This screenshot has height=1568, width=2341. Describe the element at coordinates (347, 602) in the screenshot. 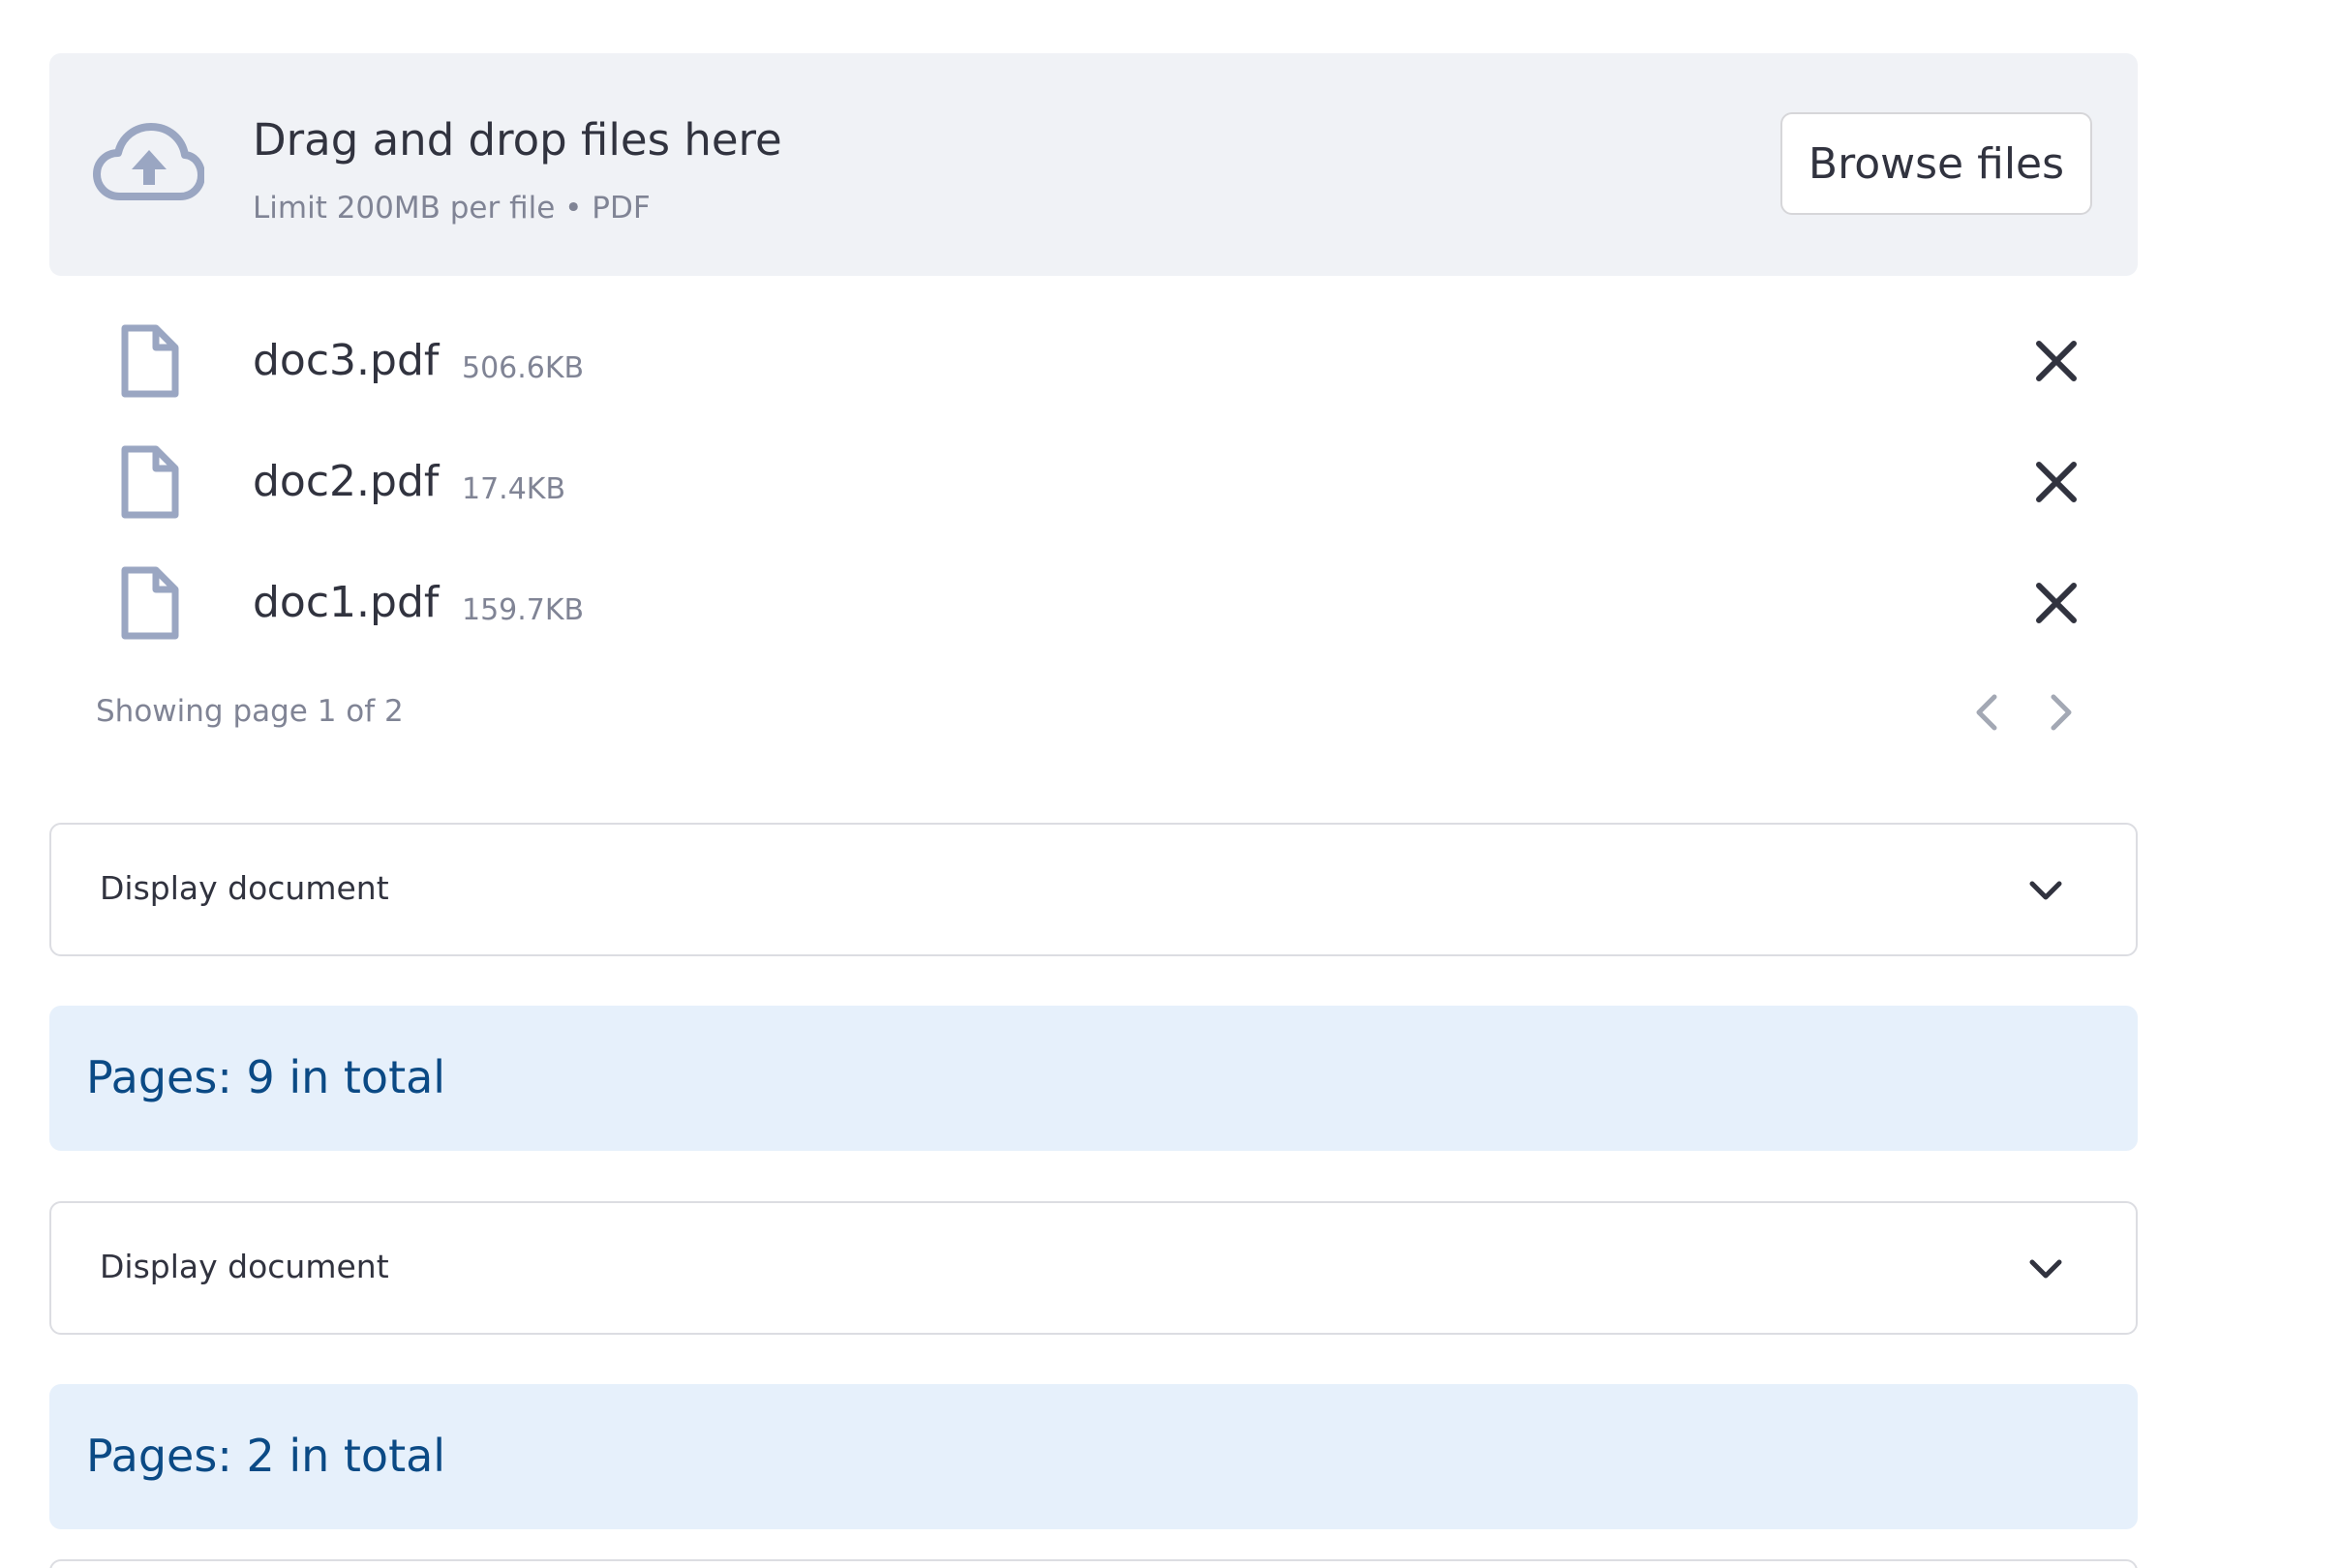

I see `file-name: doc1.pdf` at that location.